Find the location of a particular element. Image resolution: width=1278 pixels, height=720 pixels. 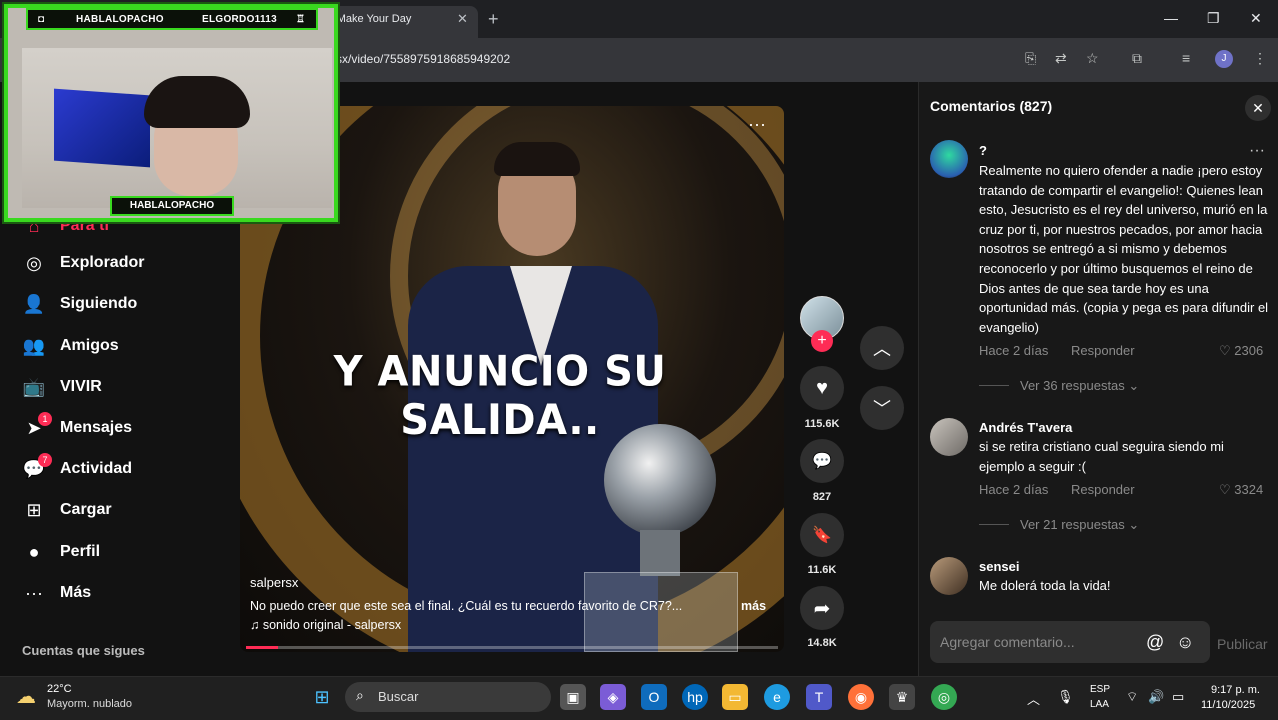

sidebar-item-explorador: ◎ Explorador is located at coordinates (83, 263).